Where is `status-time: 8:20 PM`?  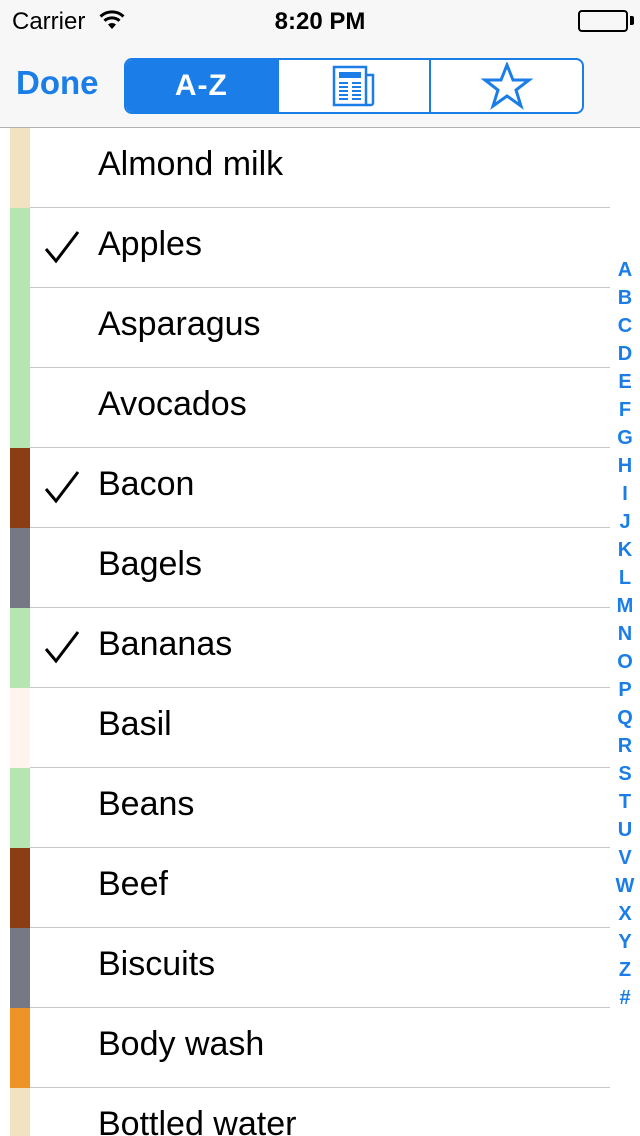 status-time: 8:20 PM is located at coordinates (320, 21).